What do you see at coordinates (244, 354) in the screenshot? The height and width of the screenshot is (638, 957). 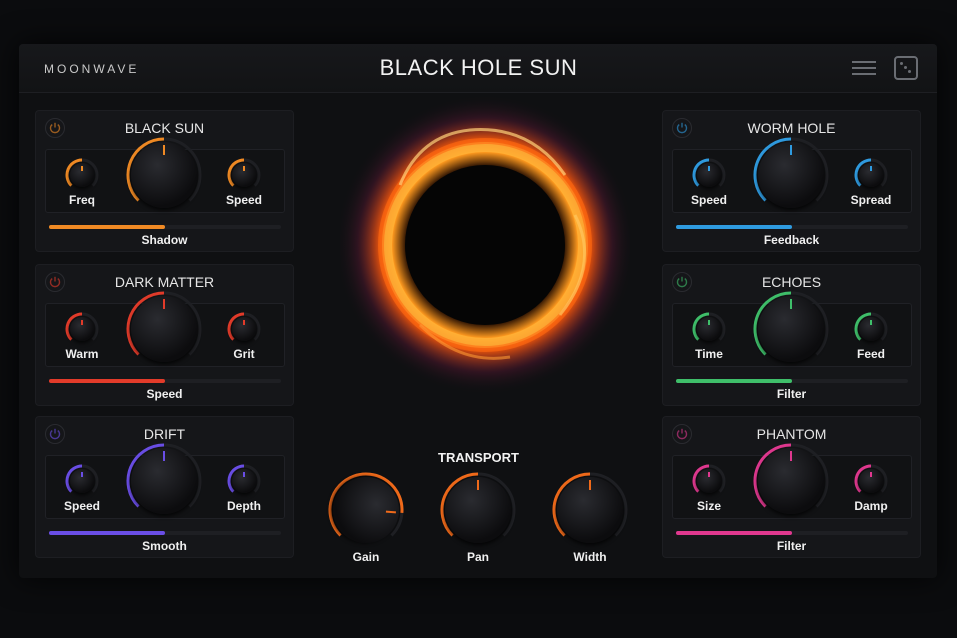 I see `knob-label: Grit` at bounding box center [244, 354].